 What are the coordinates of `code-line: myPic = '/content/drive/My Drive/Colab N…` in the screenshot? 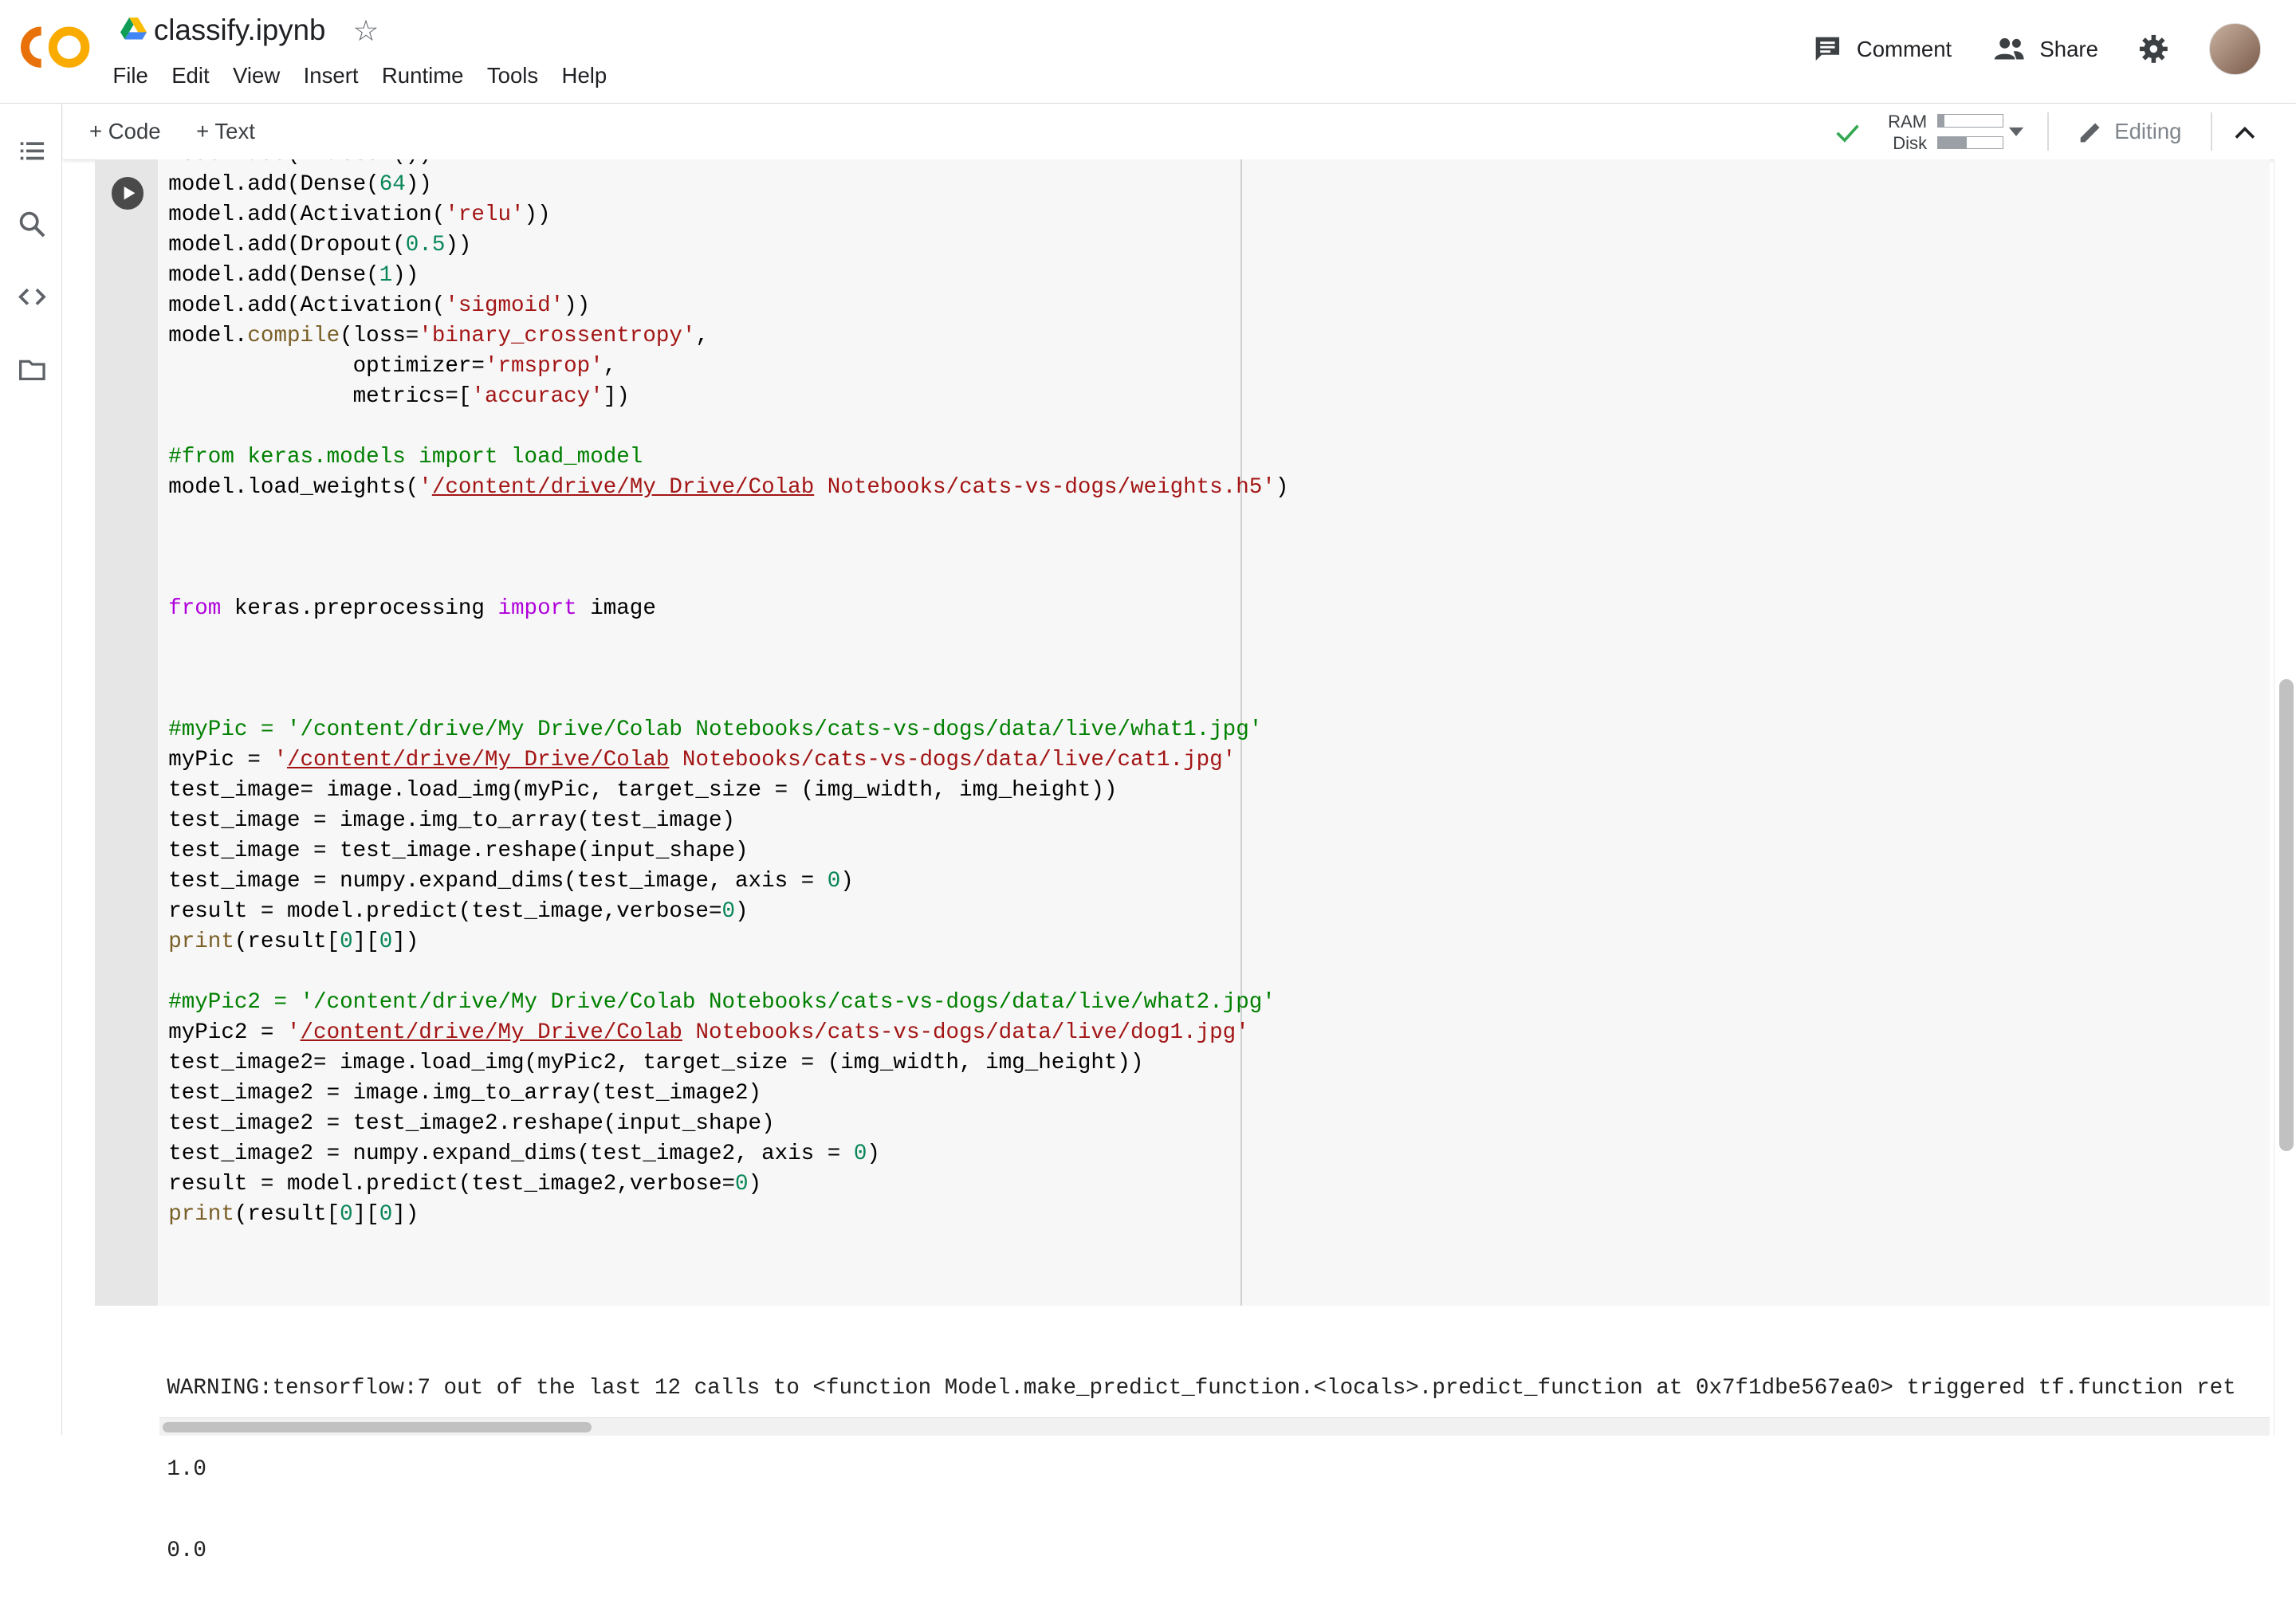 It's located at (728, 760).